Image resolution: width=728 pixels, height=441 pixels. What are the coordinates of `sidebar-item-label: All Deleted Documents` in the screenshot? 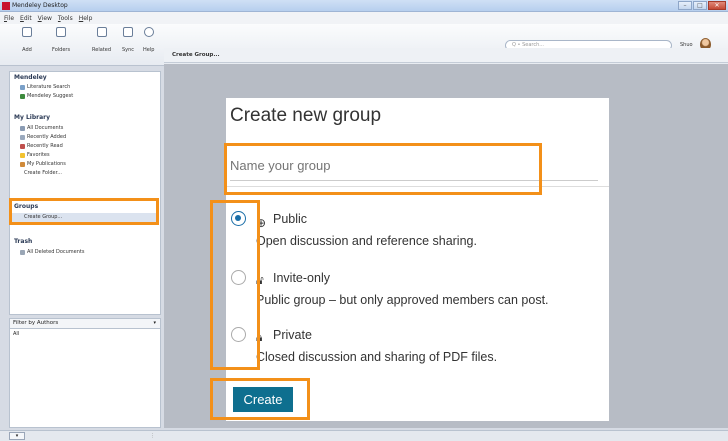 It's located at (56, 252).